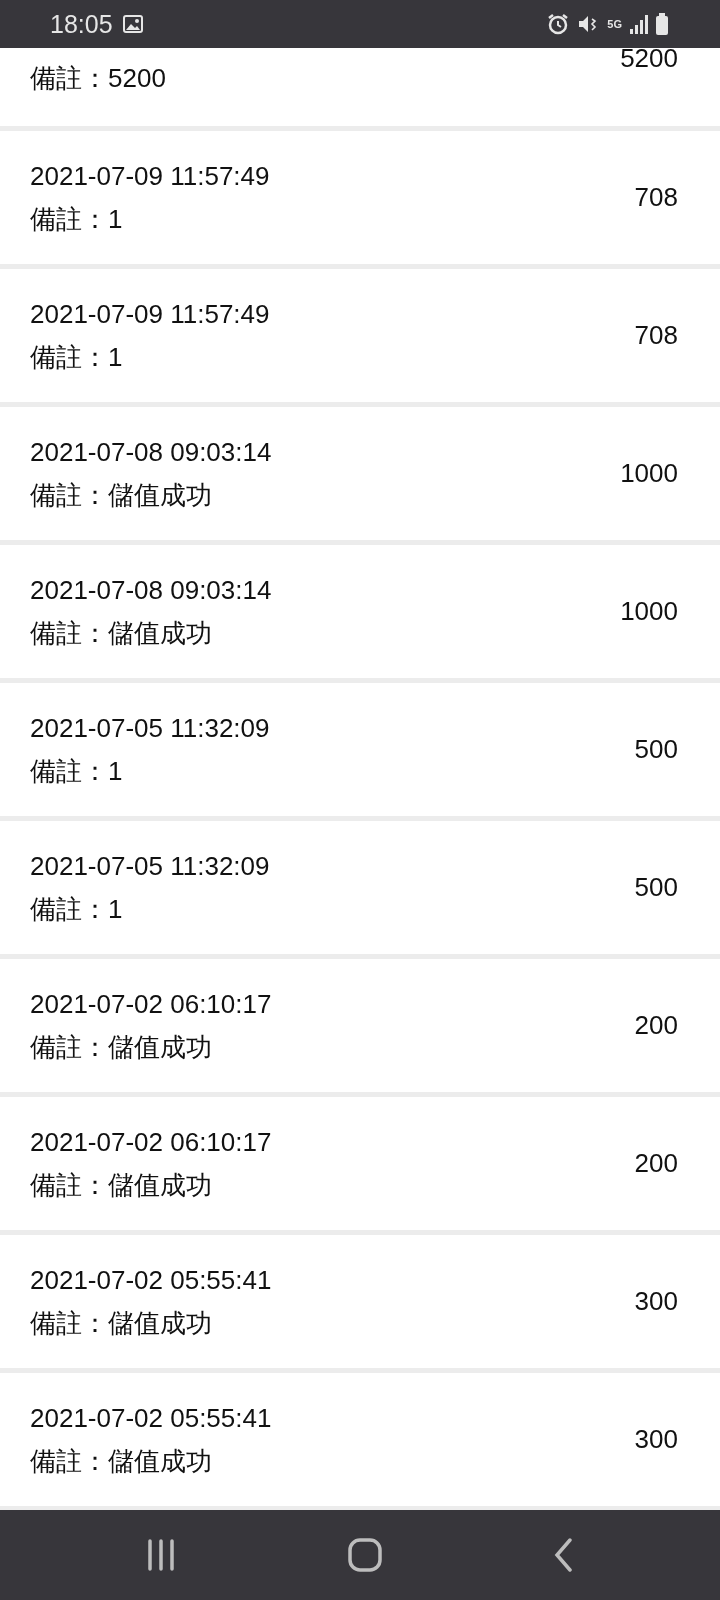 This screenshot has width=720, height=1600. Describe the element at coordinates (98, 78) in the screenshot. I see `record-remark: 備註：5200` at that location.